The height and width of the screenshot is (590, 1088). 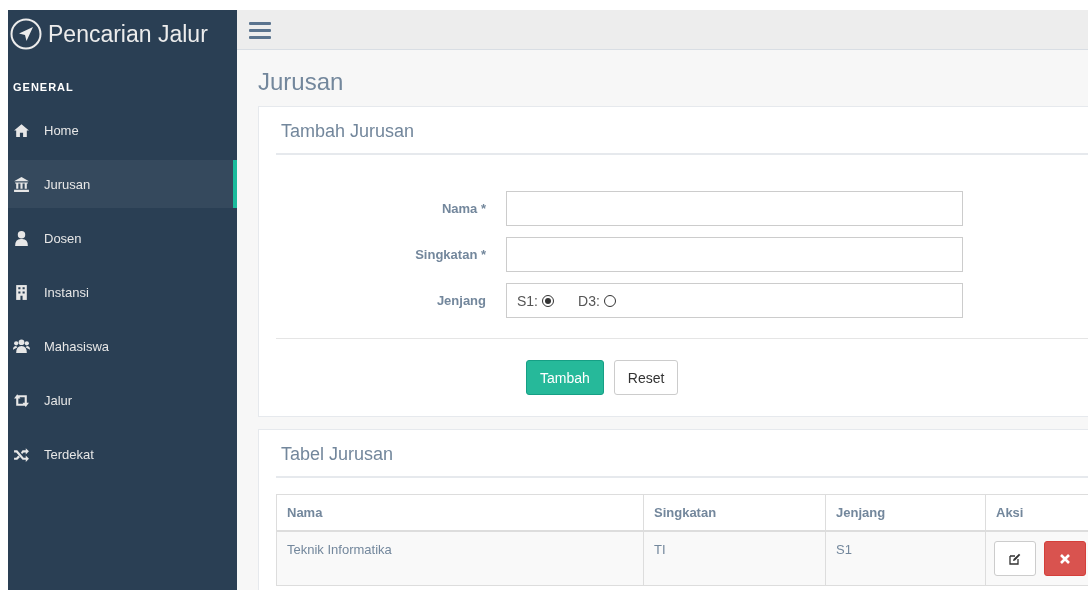 What do you see at coordinates (597, 300) in the screenshot?
I see `radio-option: D3:` at bounding box center [597, 300].